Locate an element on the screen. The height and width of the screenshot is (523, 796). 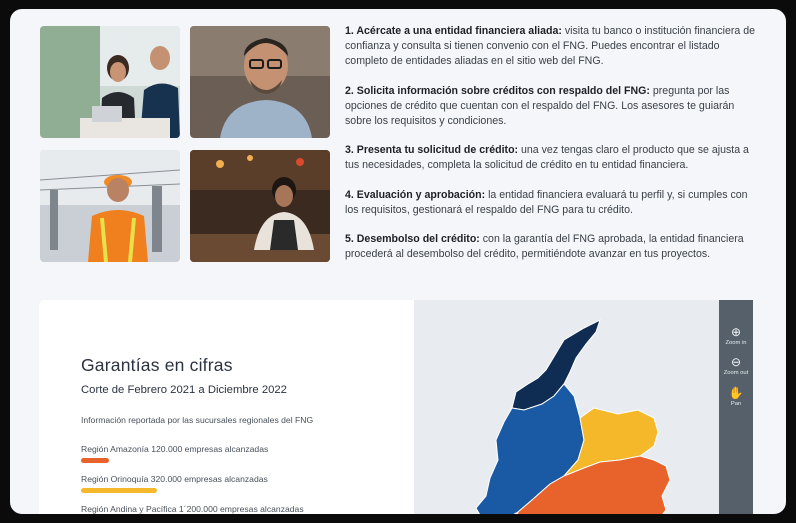
zoom-out-button: ⊖ Zoom out is located at coordinates (736, 366).